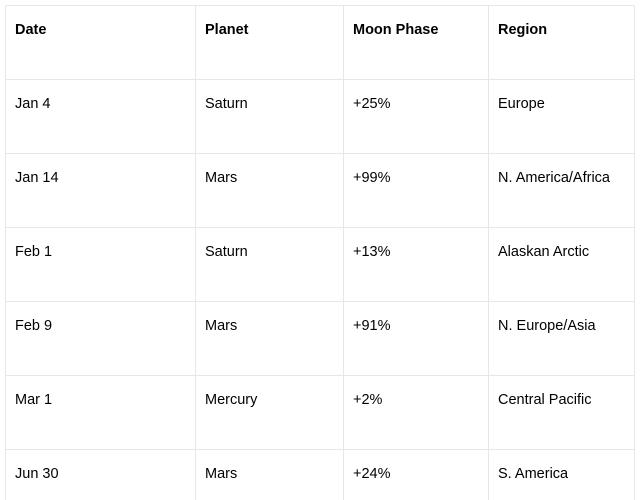 This screenshot has width=642, height=500. Describe the element at coordinates (561, 42) in the screenshot. I see `column-header-region: Region` at that location.